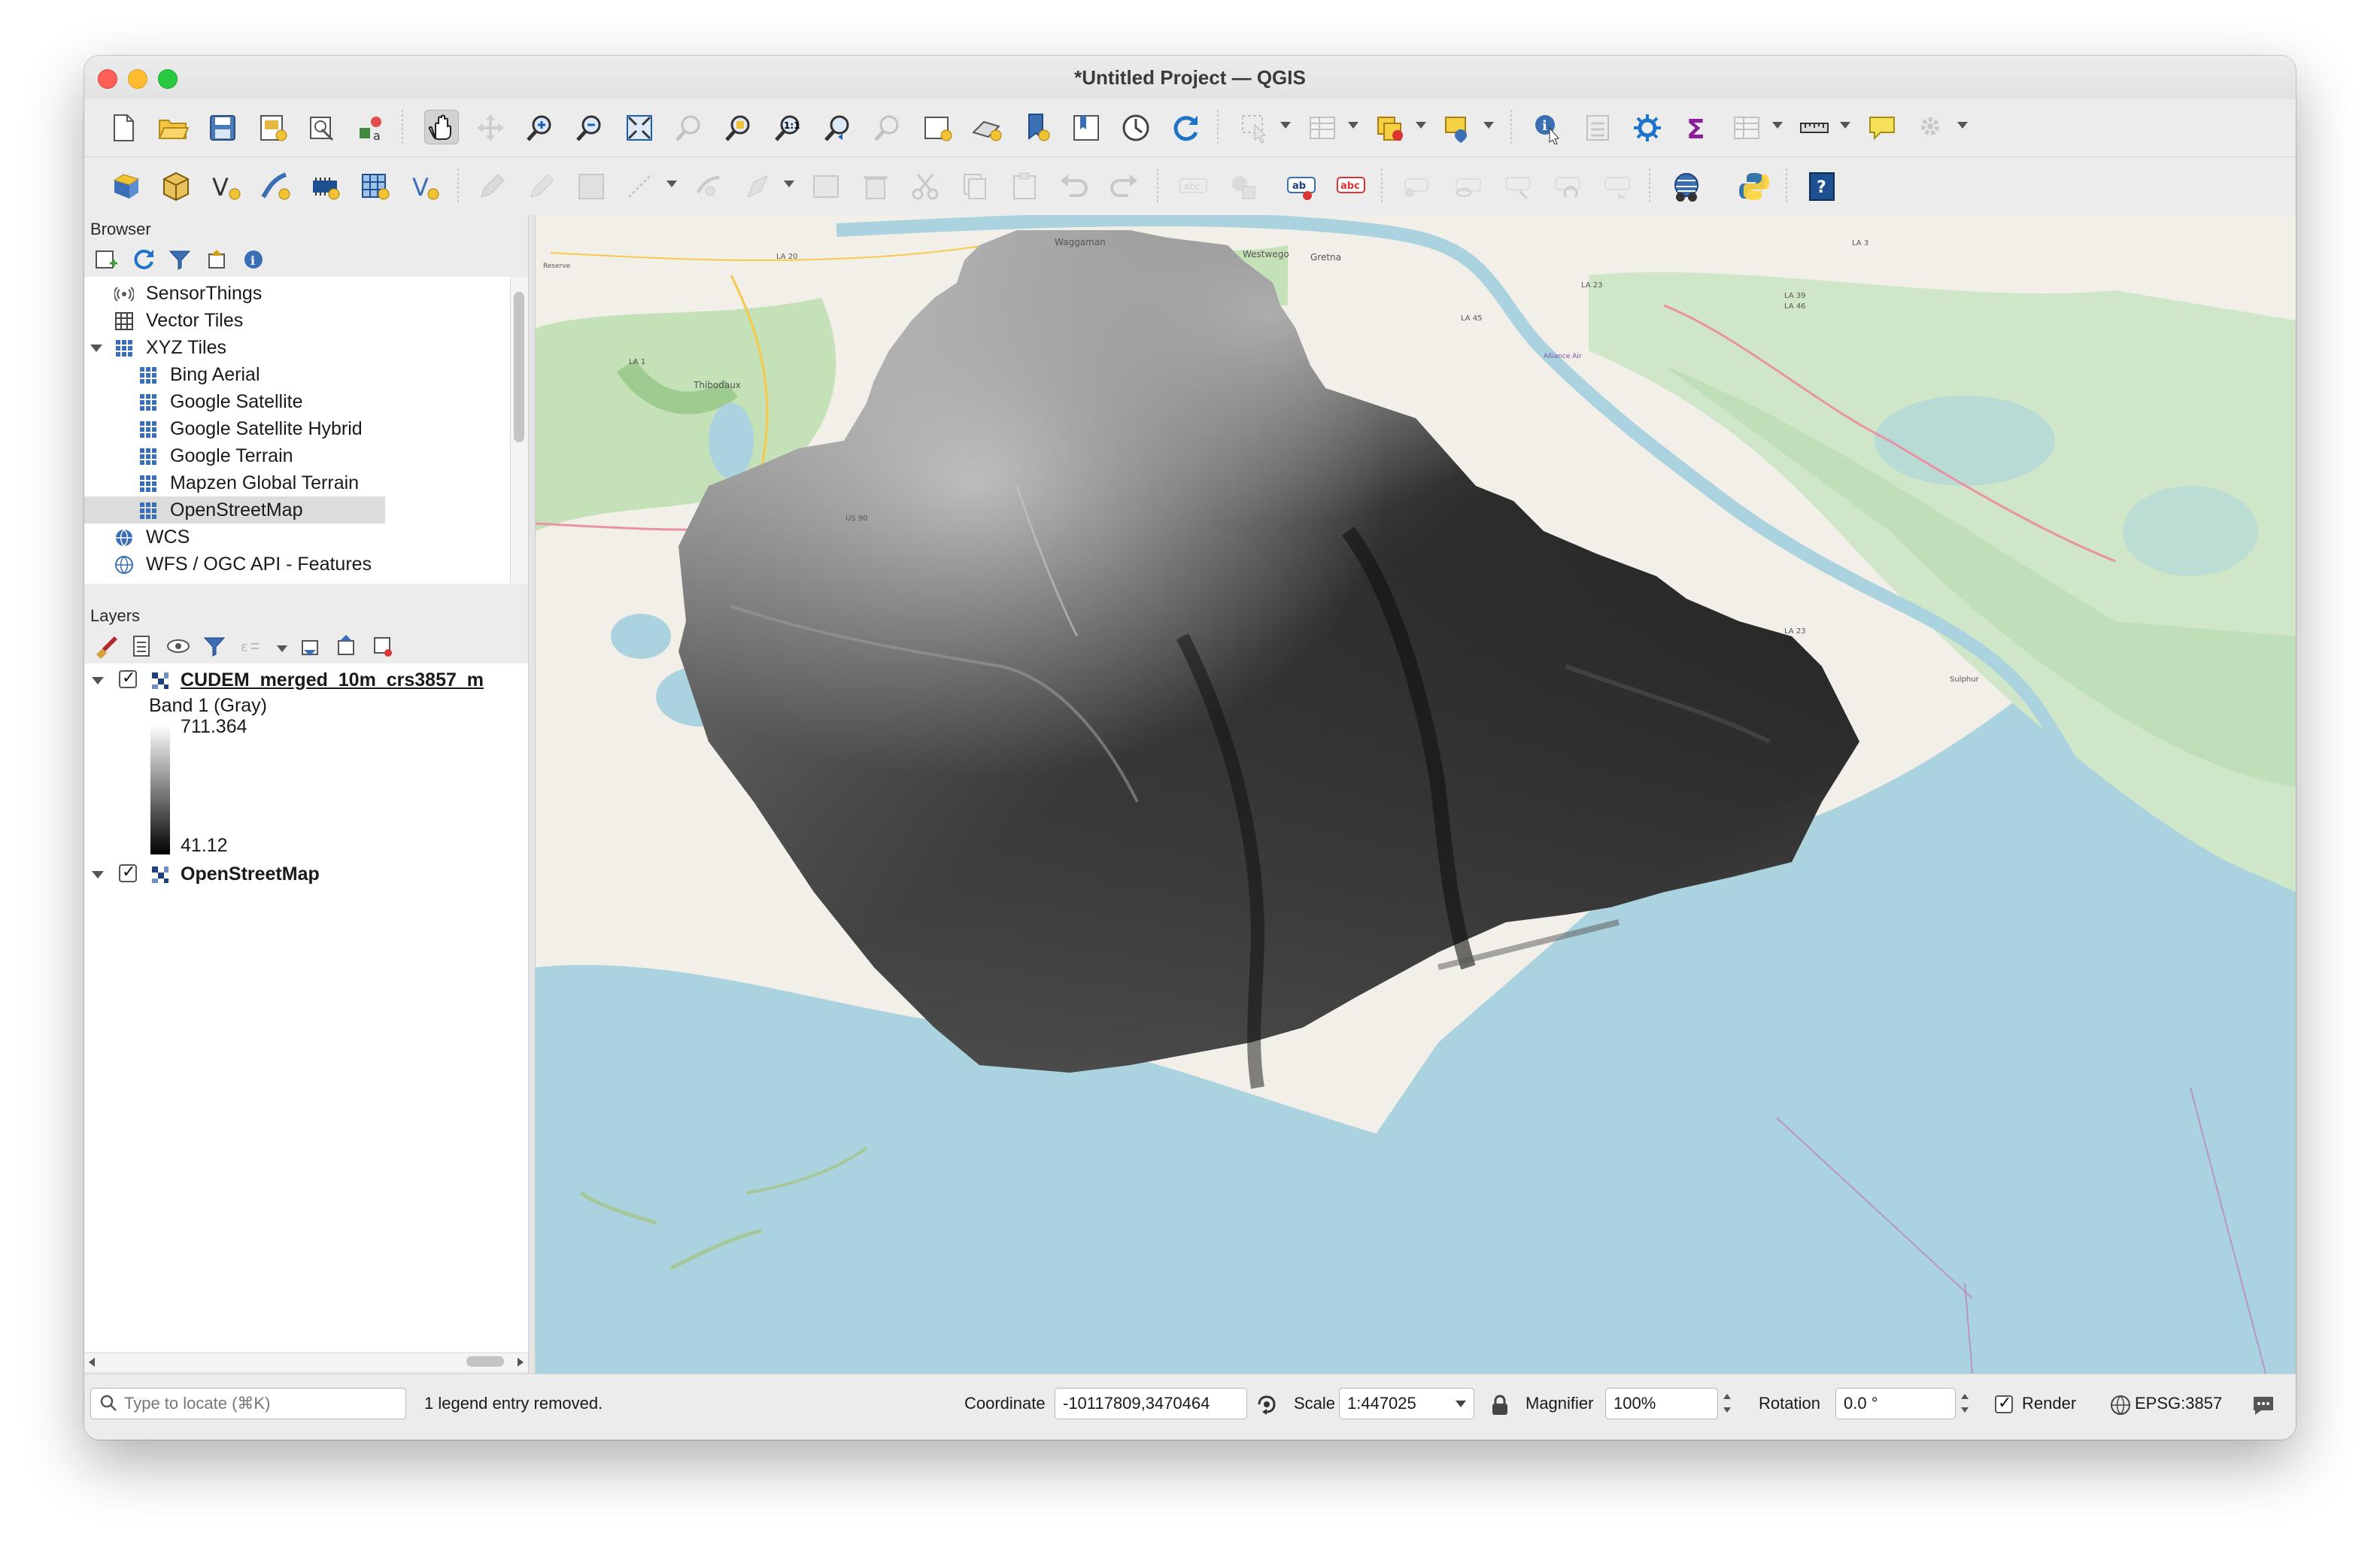  I want to click on layout-manager-icon, so click(321, 128).